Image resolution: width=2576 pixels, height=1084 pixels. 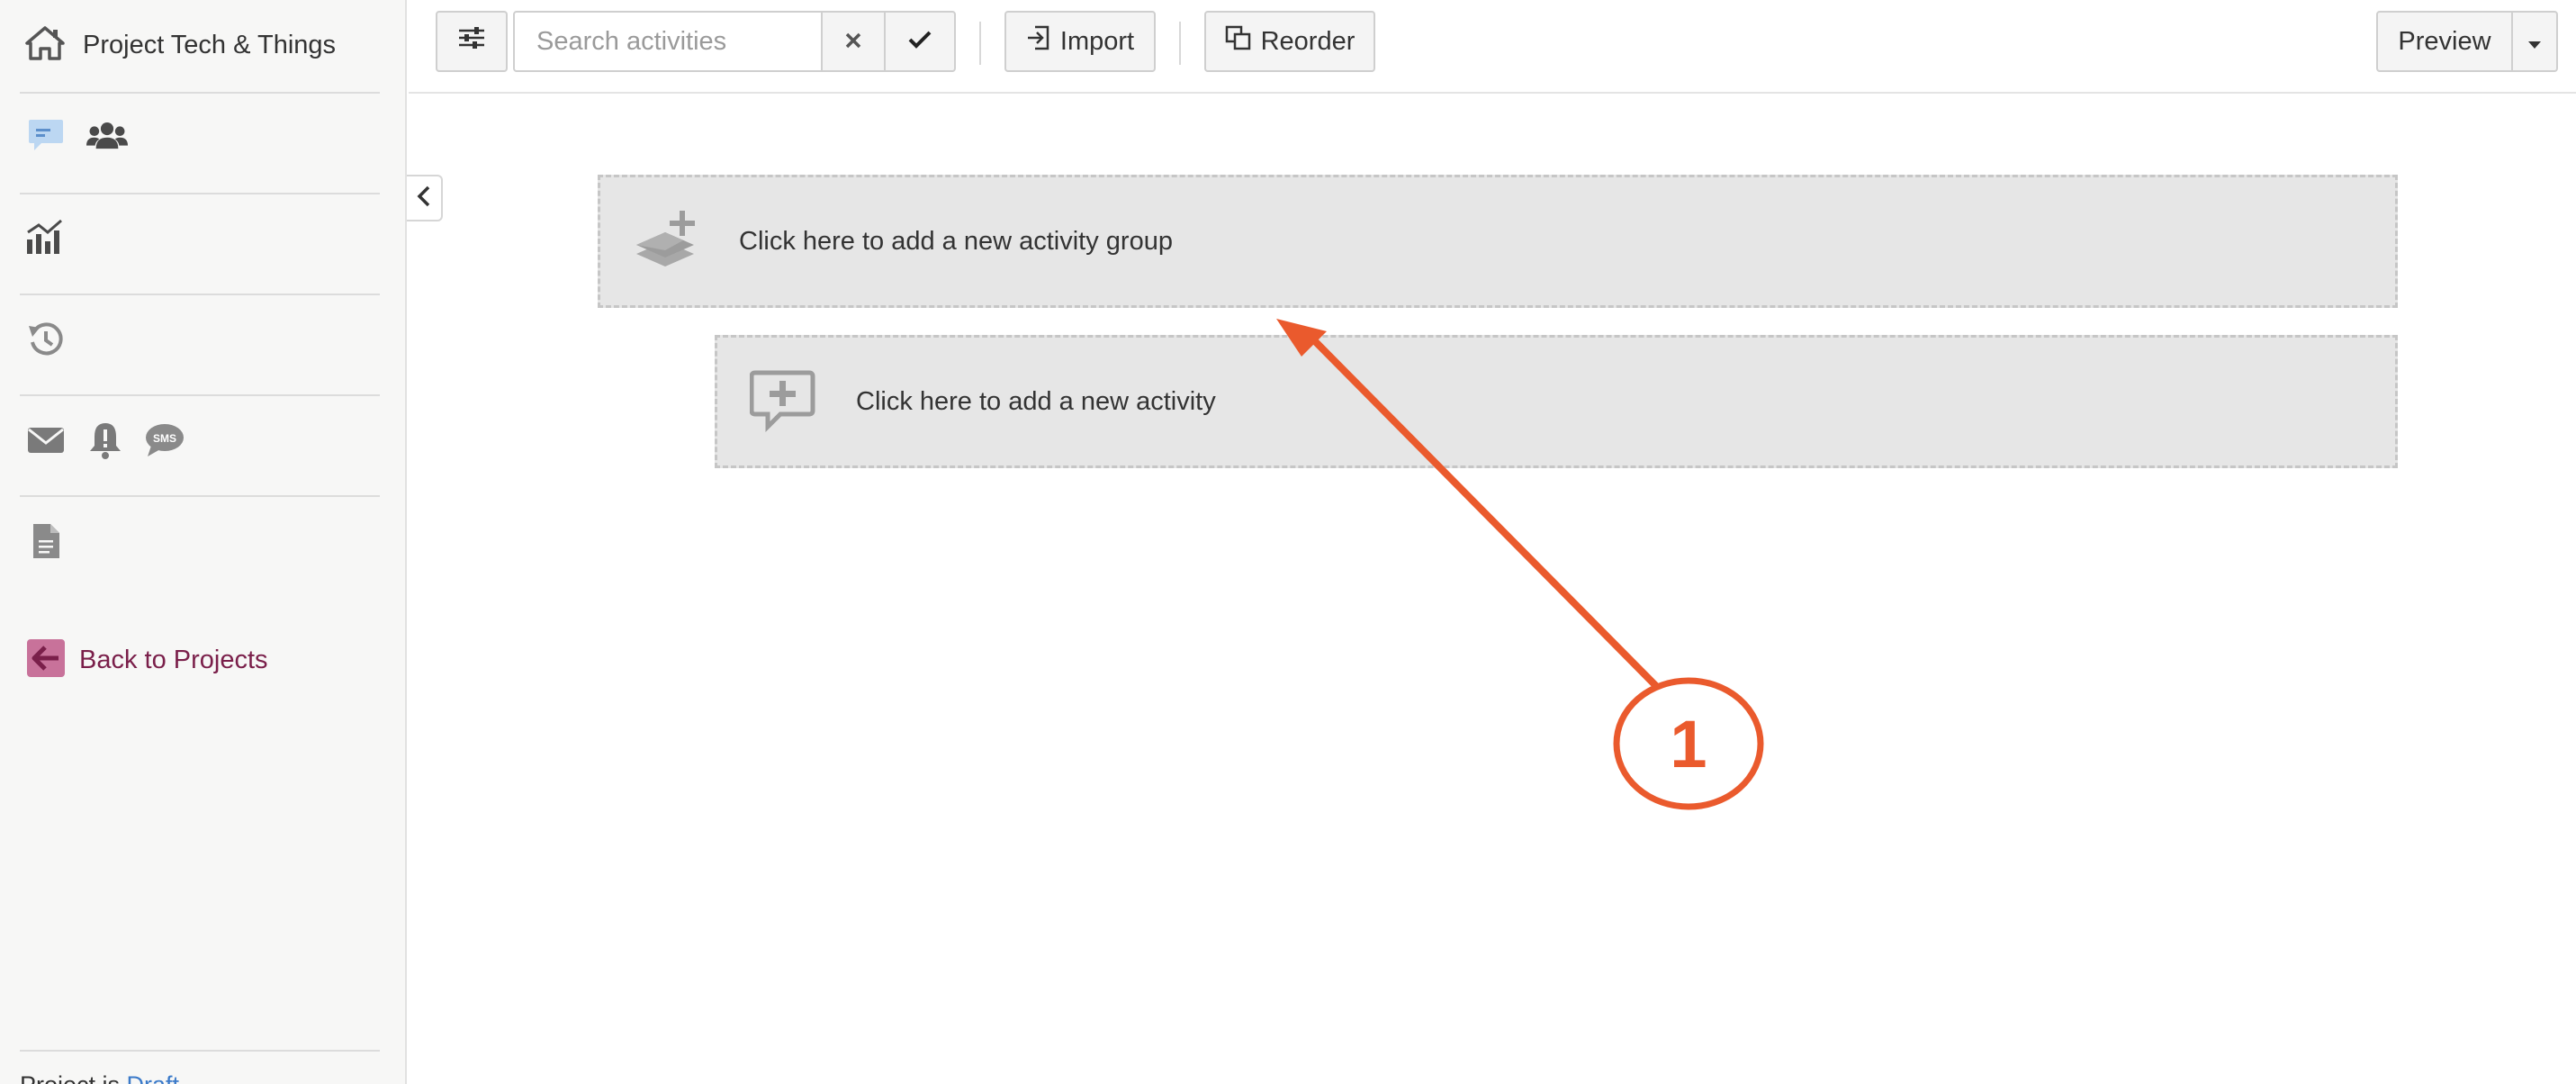 I want to click on annotation-number: 1, so click(x=1688, y=744).